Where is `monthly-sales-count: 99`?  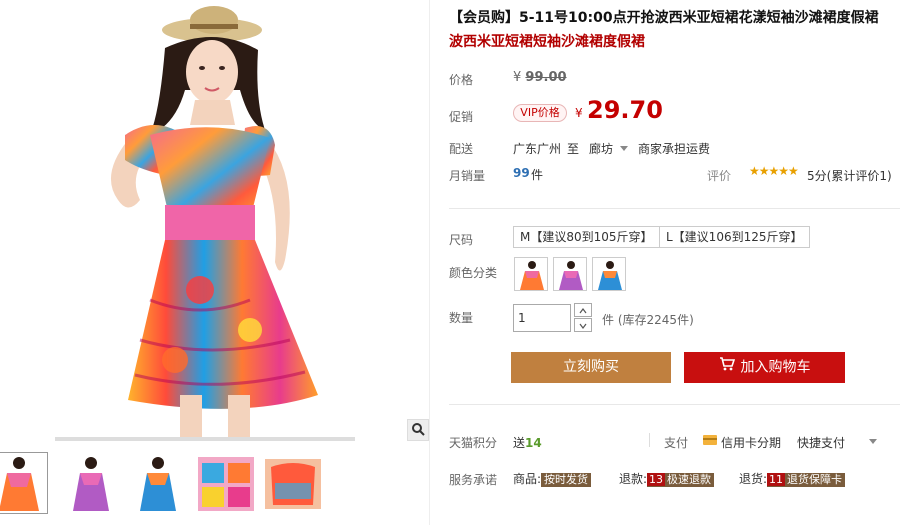
monthly-sales-count: 99 is located at coordinates (521, 173).